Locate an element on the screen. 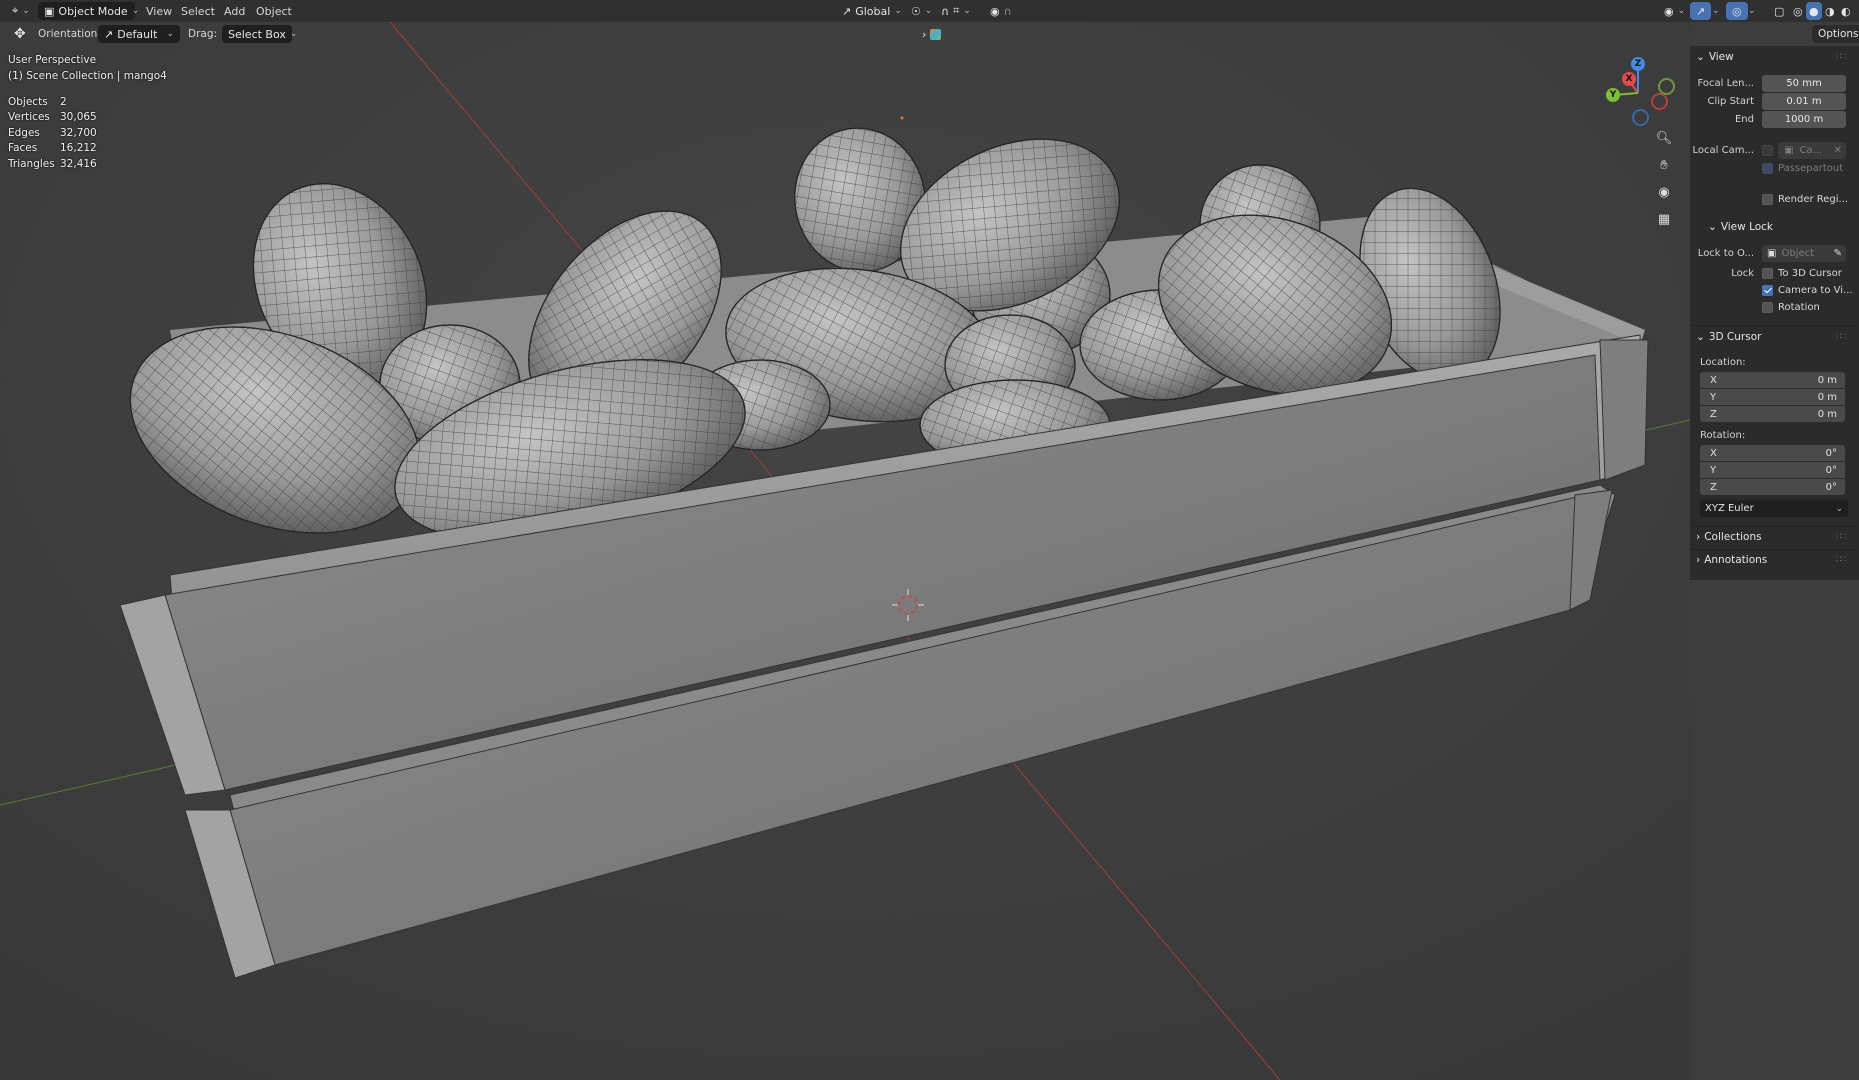 The height and width of the screenshot is (1080, 1859). object-mode-icon: ▣ is located at coordinates (49, 11).